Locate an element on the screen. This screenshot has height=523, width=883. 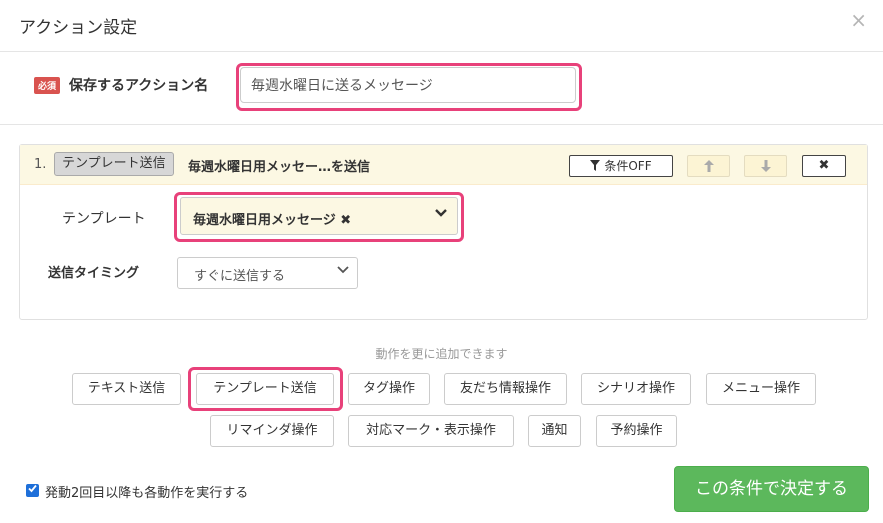
repeat-checkbox-label: 発動2回目以降も各動作を実行する is located at coordinates (147, 493).